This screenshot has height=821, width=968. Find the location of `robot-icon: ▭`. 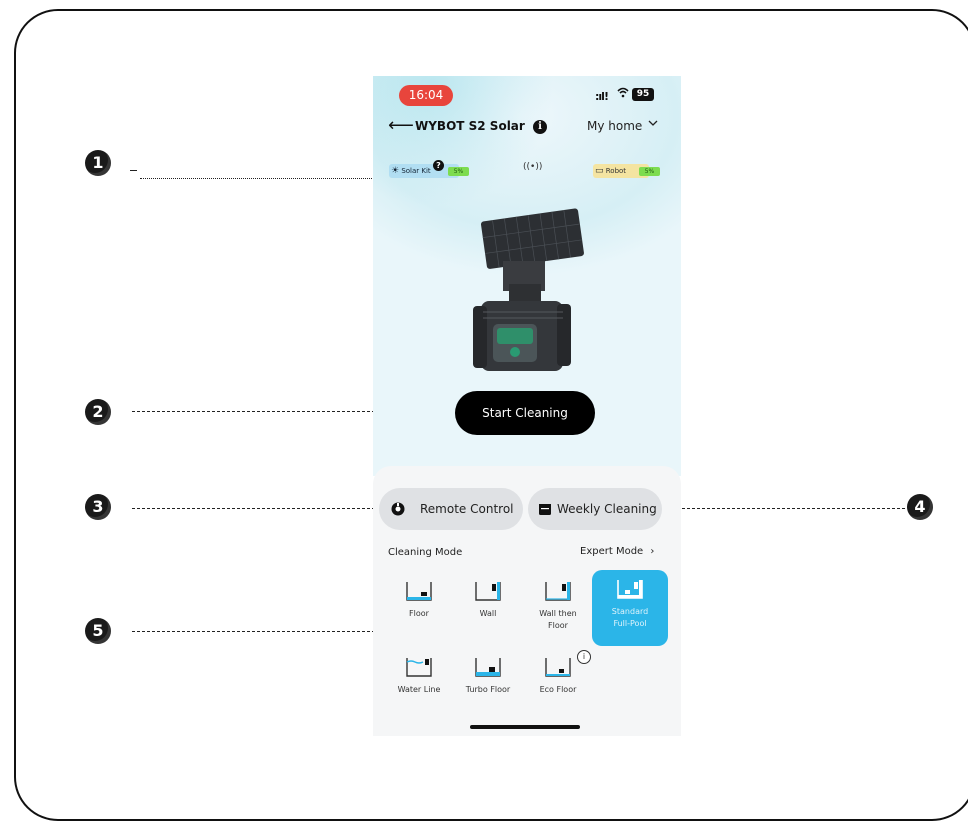

robot-icon: ▭ is located at coordinates (599, 171).